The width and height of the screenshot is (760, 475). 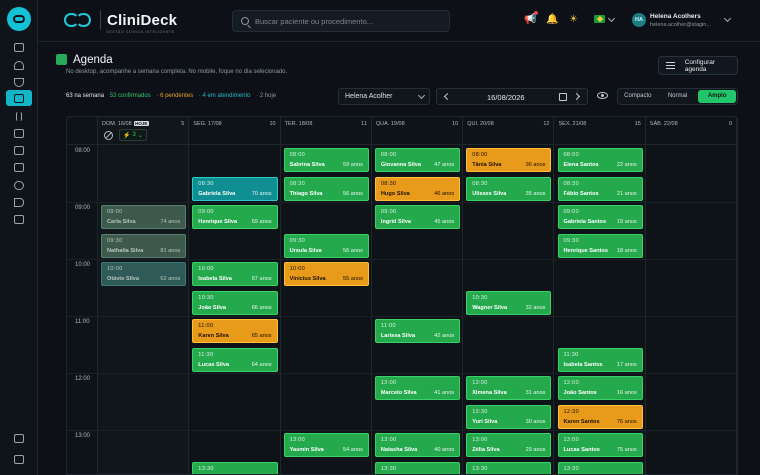 What do you see at coordinates (585, 250) in the screenshot?
I see `patient-name: Henrique Santos` at bounding box center [585, 250].